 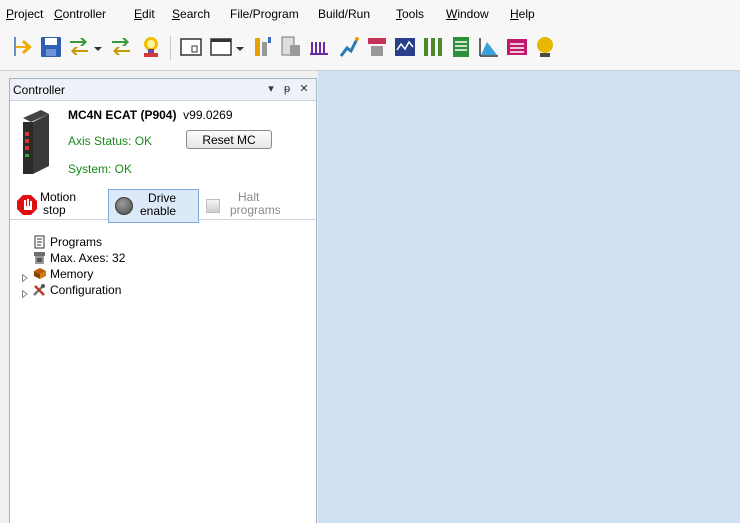 I want to click on motion-stop-button: Motion stop, so click(x=61, y=206).